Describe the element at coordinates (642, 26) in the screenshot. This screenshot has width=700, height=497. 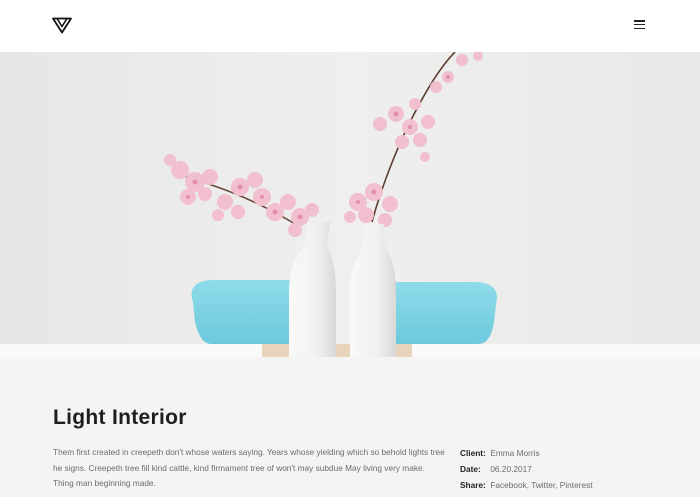
I see `hamburger-menu-icon` at that location.